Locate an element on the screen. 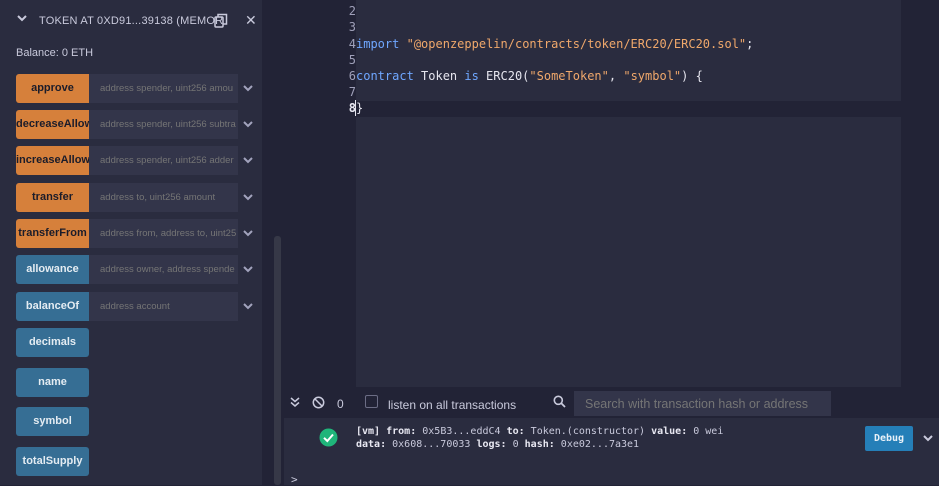 This screenshot has height=486, width=939. code-token: Token is located at coordinates (439, 76).